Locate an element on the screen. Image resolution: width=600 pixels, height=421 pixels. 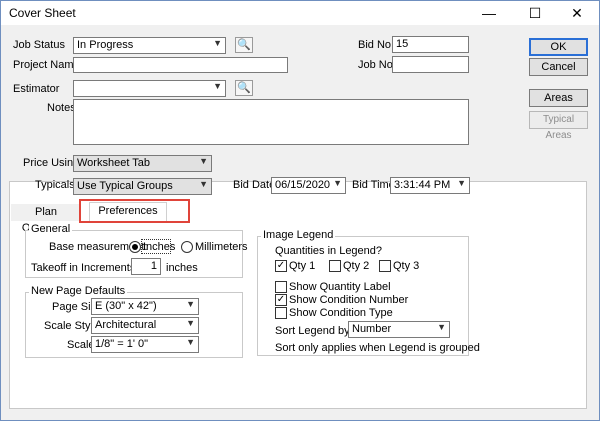
typicals-value: Use Typical Groups is located at coordinates (125, 186).